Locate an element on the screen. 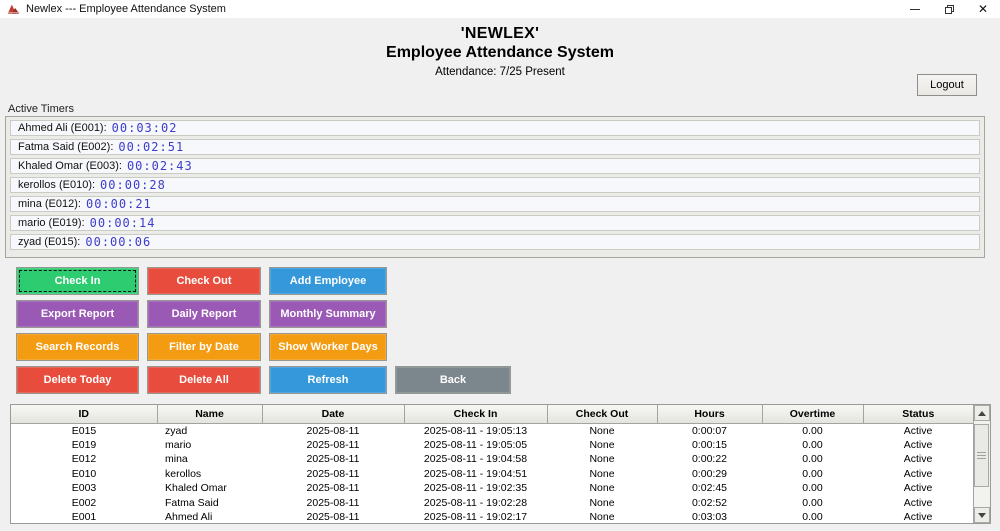  arrow-up-icon is located at coordinates (982, 413).